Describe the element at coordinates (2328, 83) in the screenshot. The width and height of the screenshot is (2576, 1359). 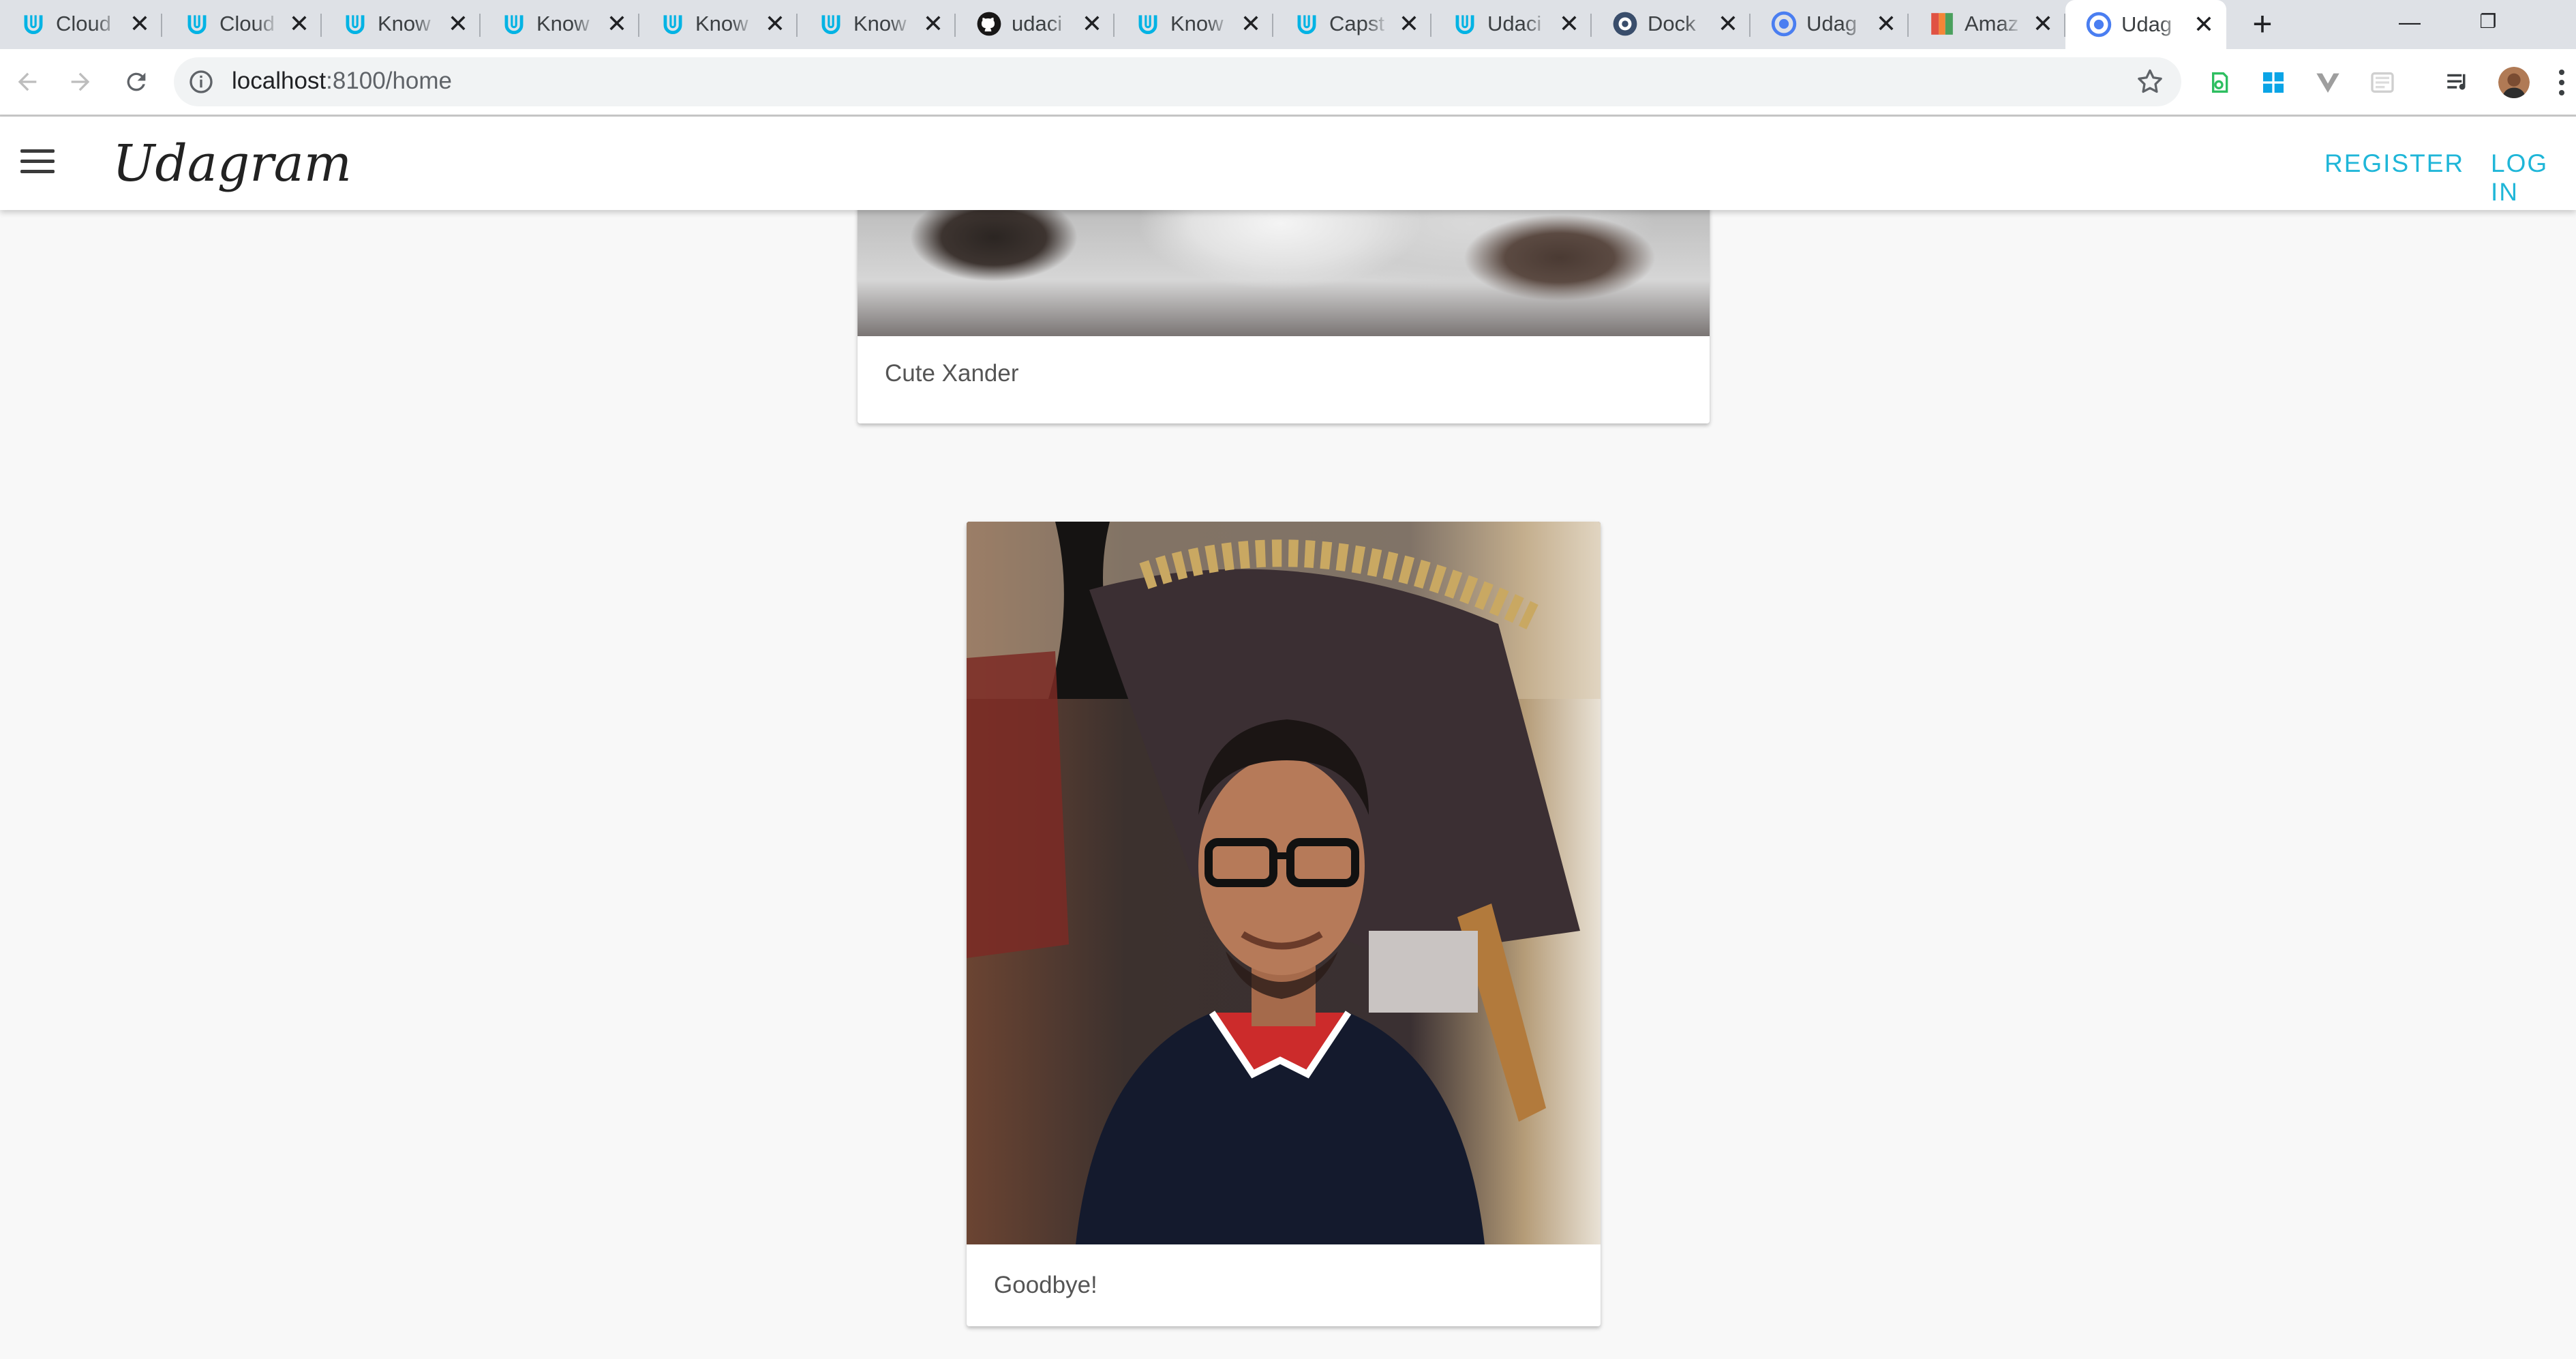
I see `vue-devtools-extension-icon` at that location.